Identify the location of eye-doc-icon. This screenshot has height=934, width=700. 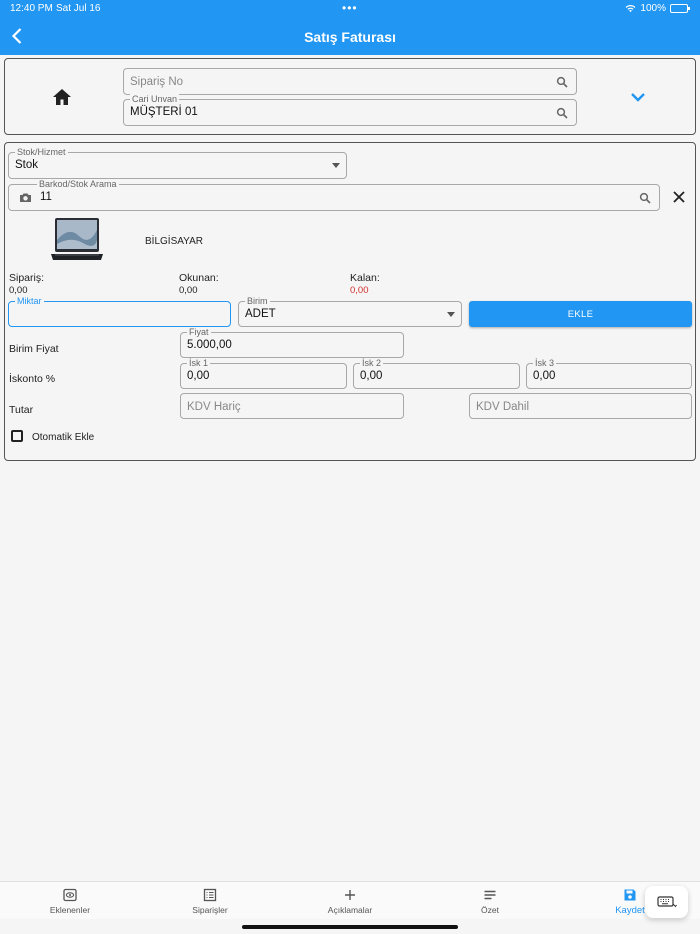
(70, 895).